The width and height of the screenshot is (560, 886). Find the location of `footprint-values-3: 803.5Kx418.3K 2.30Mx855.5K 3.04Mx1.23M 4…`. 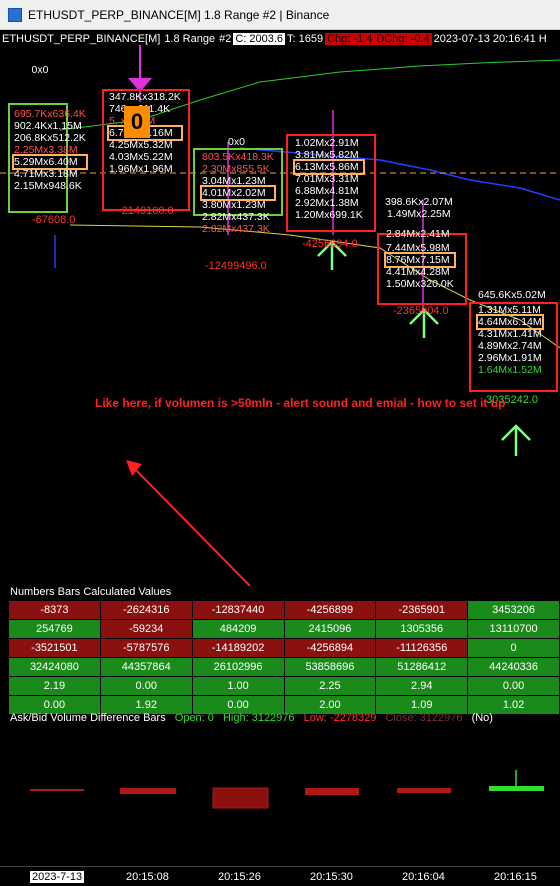

footprint-values-3: 803.5Kx418.3K 2.30Mx855.5K 3.04Mx1.23M 4… is located at coordinates (238, 193).